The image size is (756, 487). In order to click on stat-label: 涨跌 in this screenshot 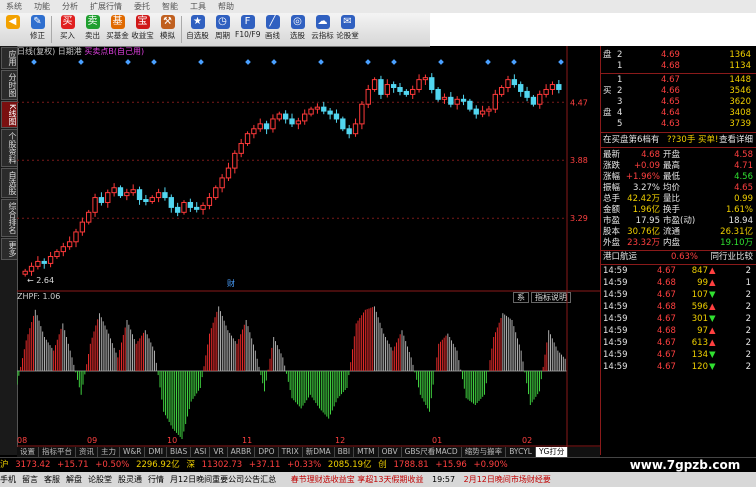, I will do `click(612, 166)`.